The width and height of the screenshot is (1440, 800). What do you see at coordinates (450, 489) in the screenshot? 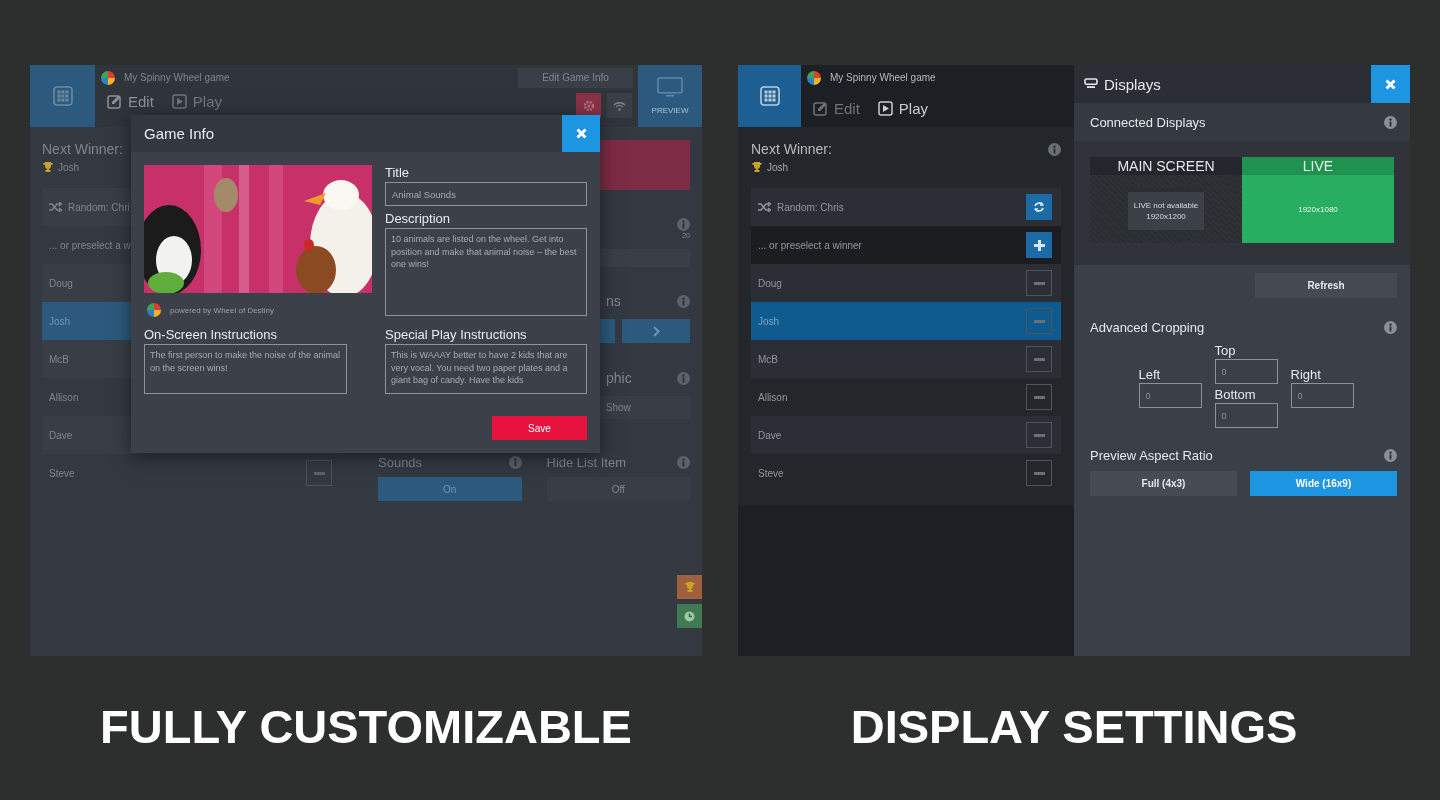
I see `toggle-button: On` at bounding box center [450, 489].